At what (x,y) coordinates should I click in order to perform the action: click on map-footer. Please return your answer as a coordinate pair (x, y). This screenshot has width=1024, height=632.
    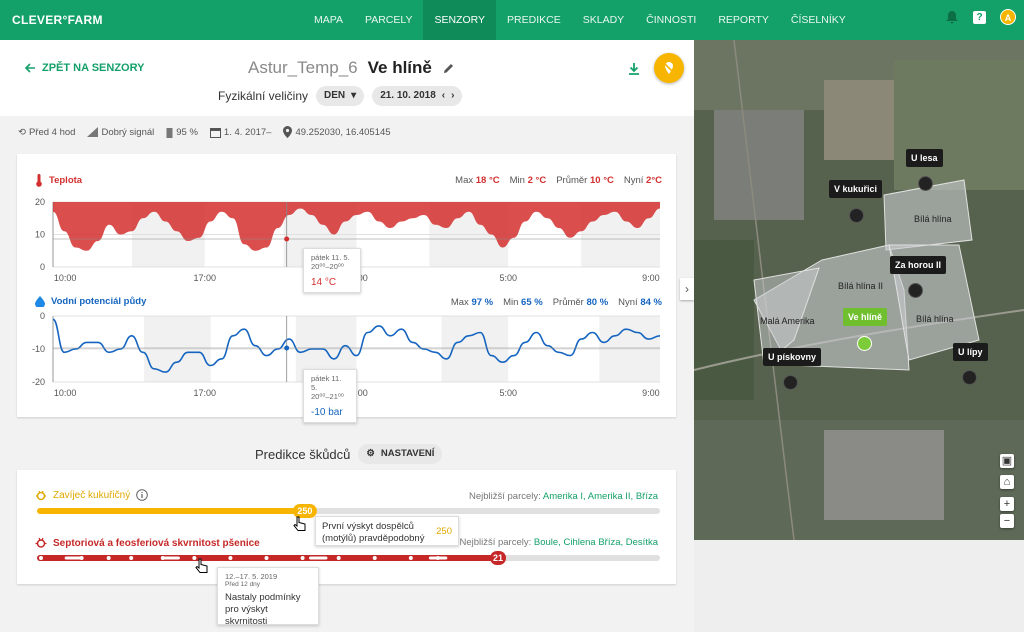
    Looking at the image, I should click on (859, 586).